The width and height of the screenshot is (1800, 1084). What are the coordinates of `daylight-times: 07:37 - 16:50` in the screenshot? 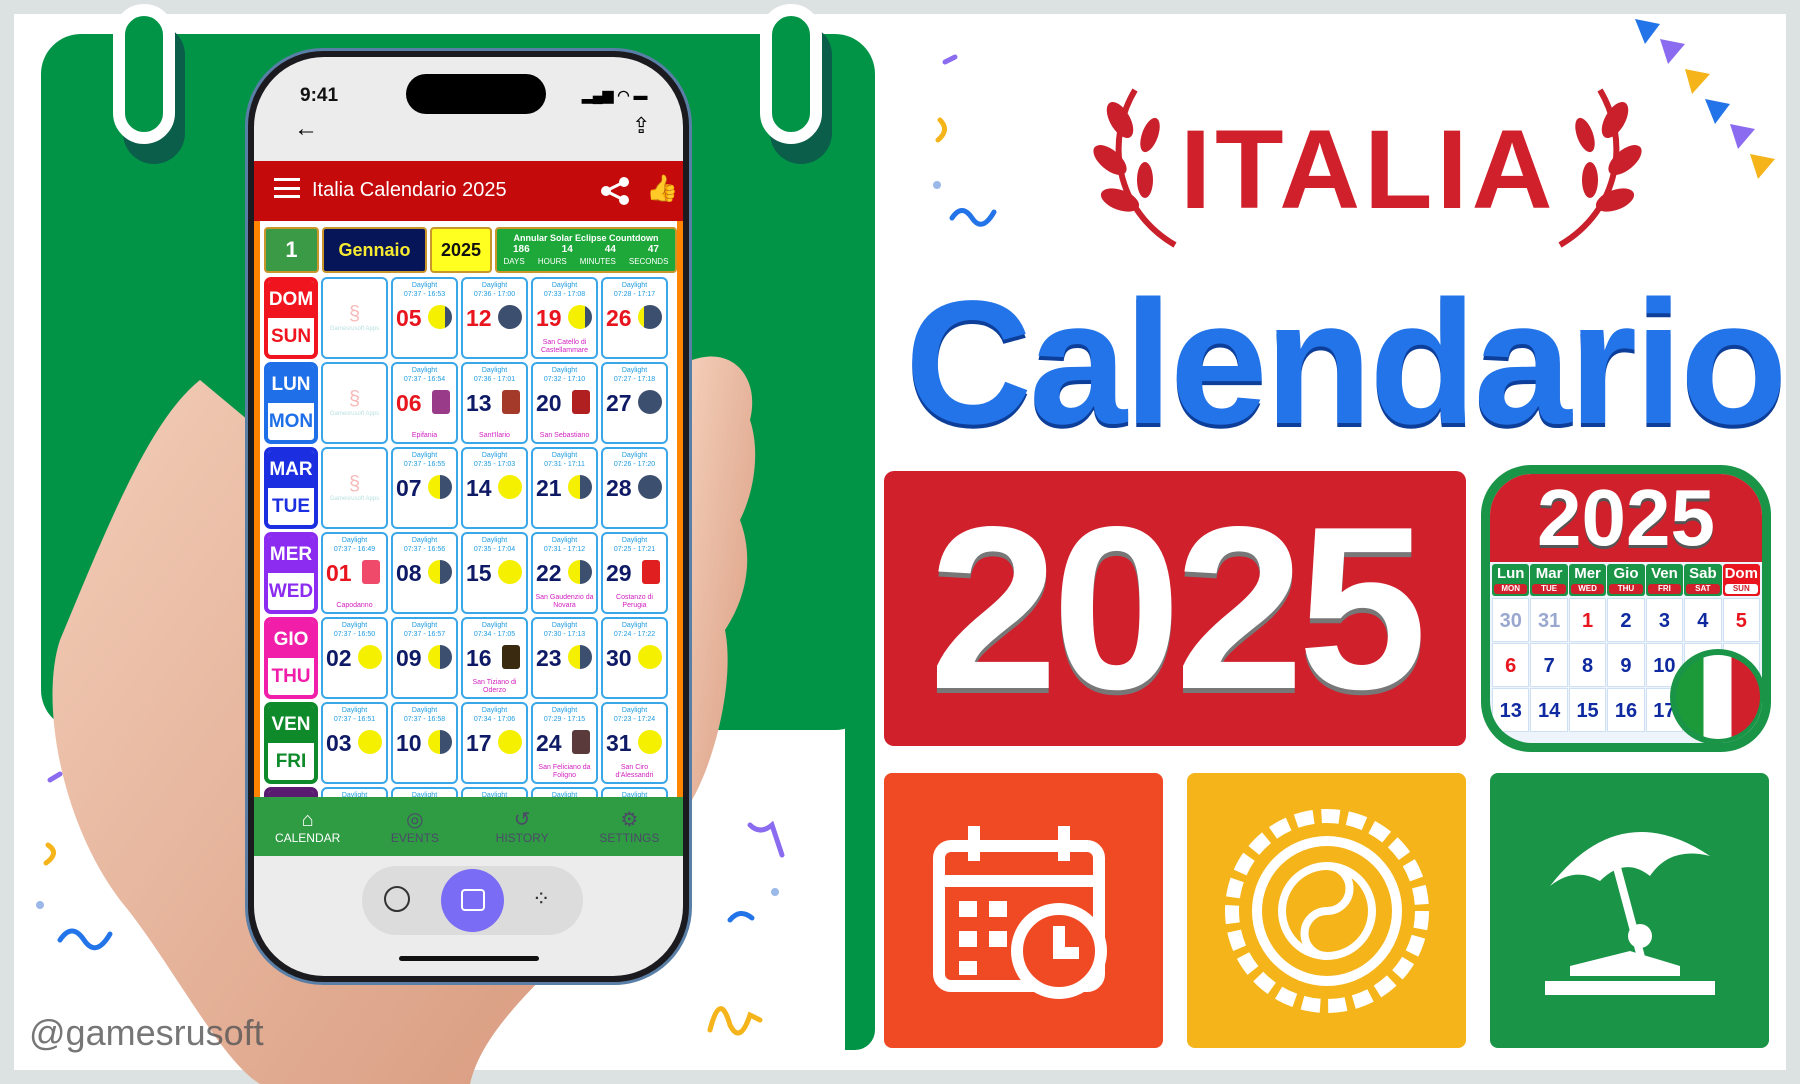 It's located at (354, 634).